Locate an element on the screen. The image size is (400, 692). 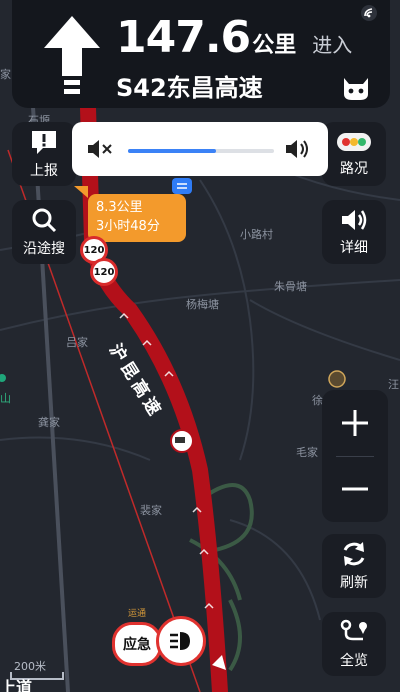
speed-limit-sign: 120 is located at coordinates (104, 272).